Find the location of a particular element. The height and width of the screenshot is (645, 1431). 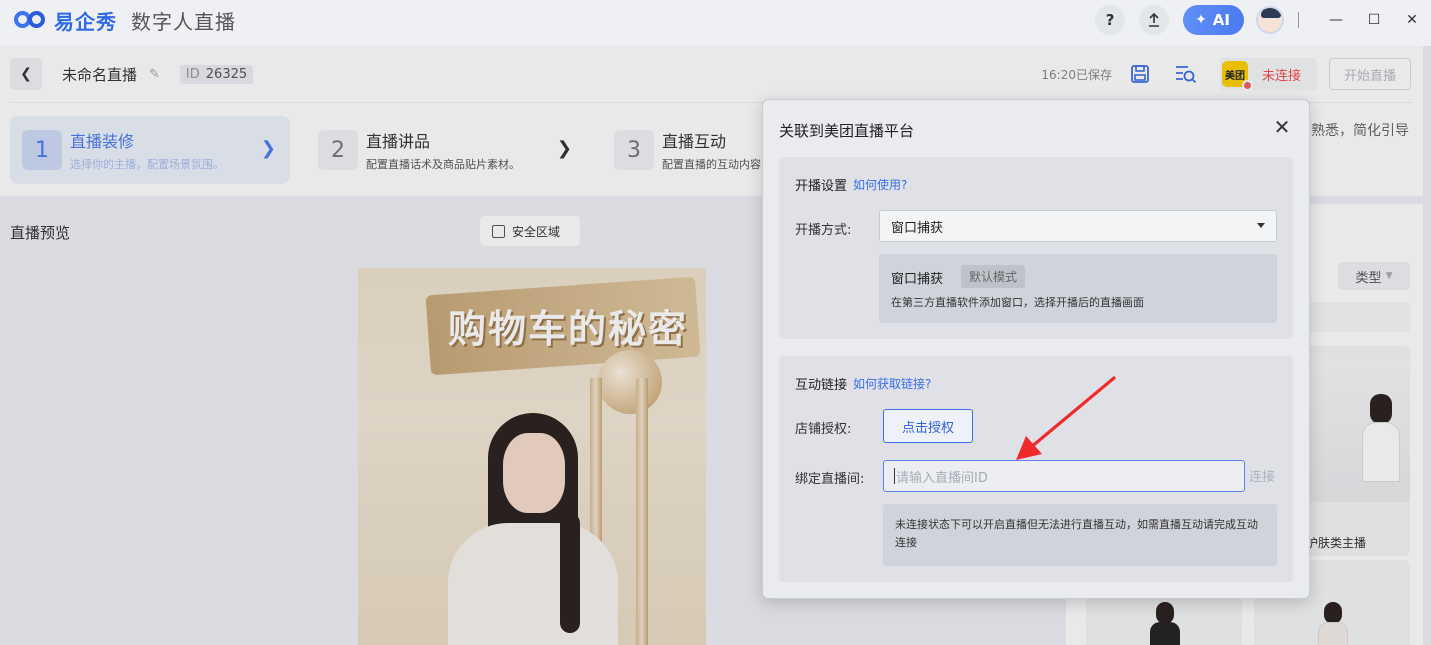

ai-label: AI is located at coordinates (1221, 20).